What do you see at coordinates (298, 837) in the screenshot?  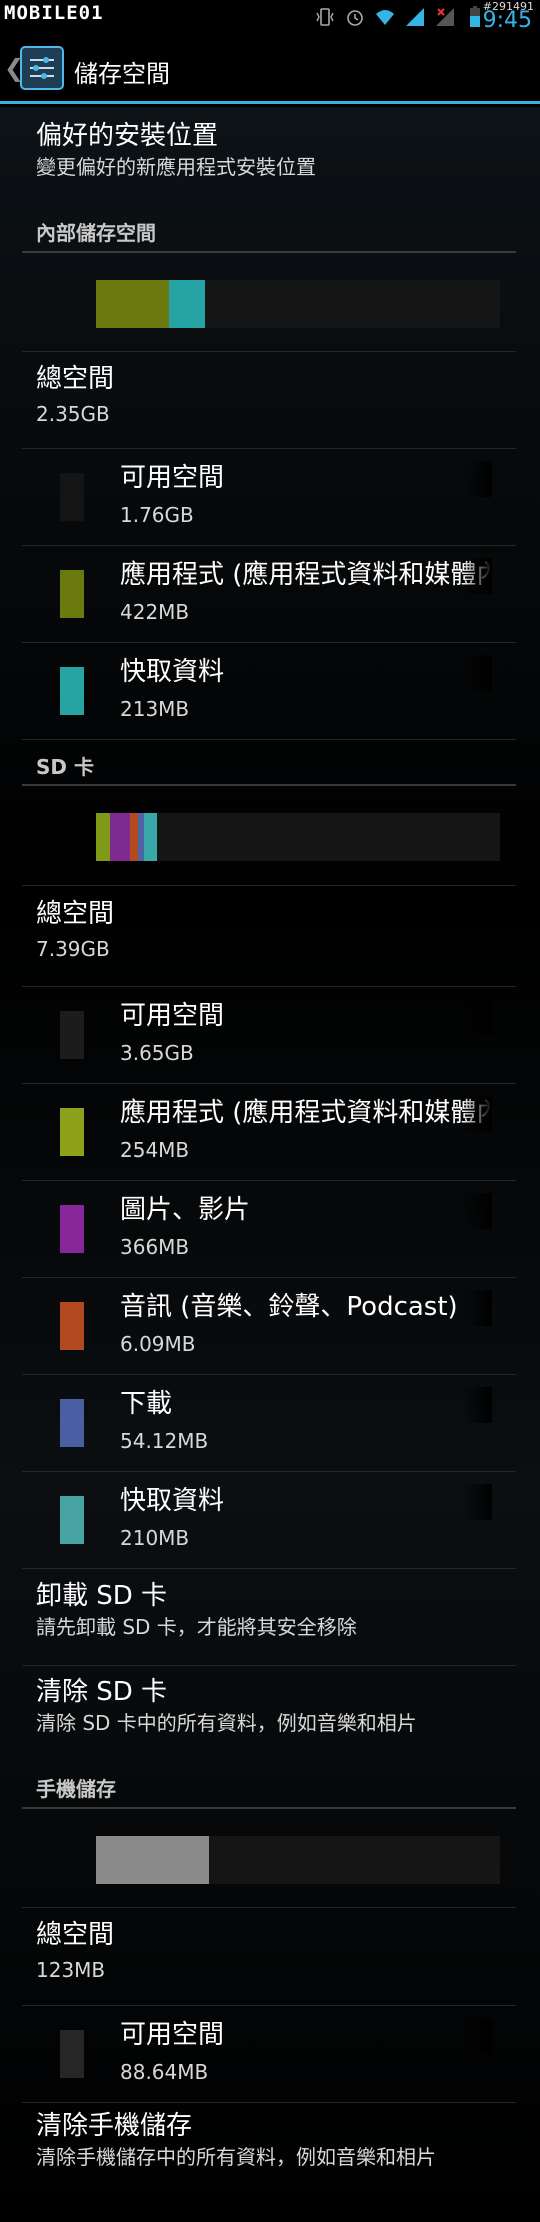 I see `sd-usage-bar` at bounding box center [298, 837].